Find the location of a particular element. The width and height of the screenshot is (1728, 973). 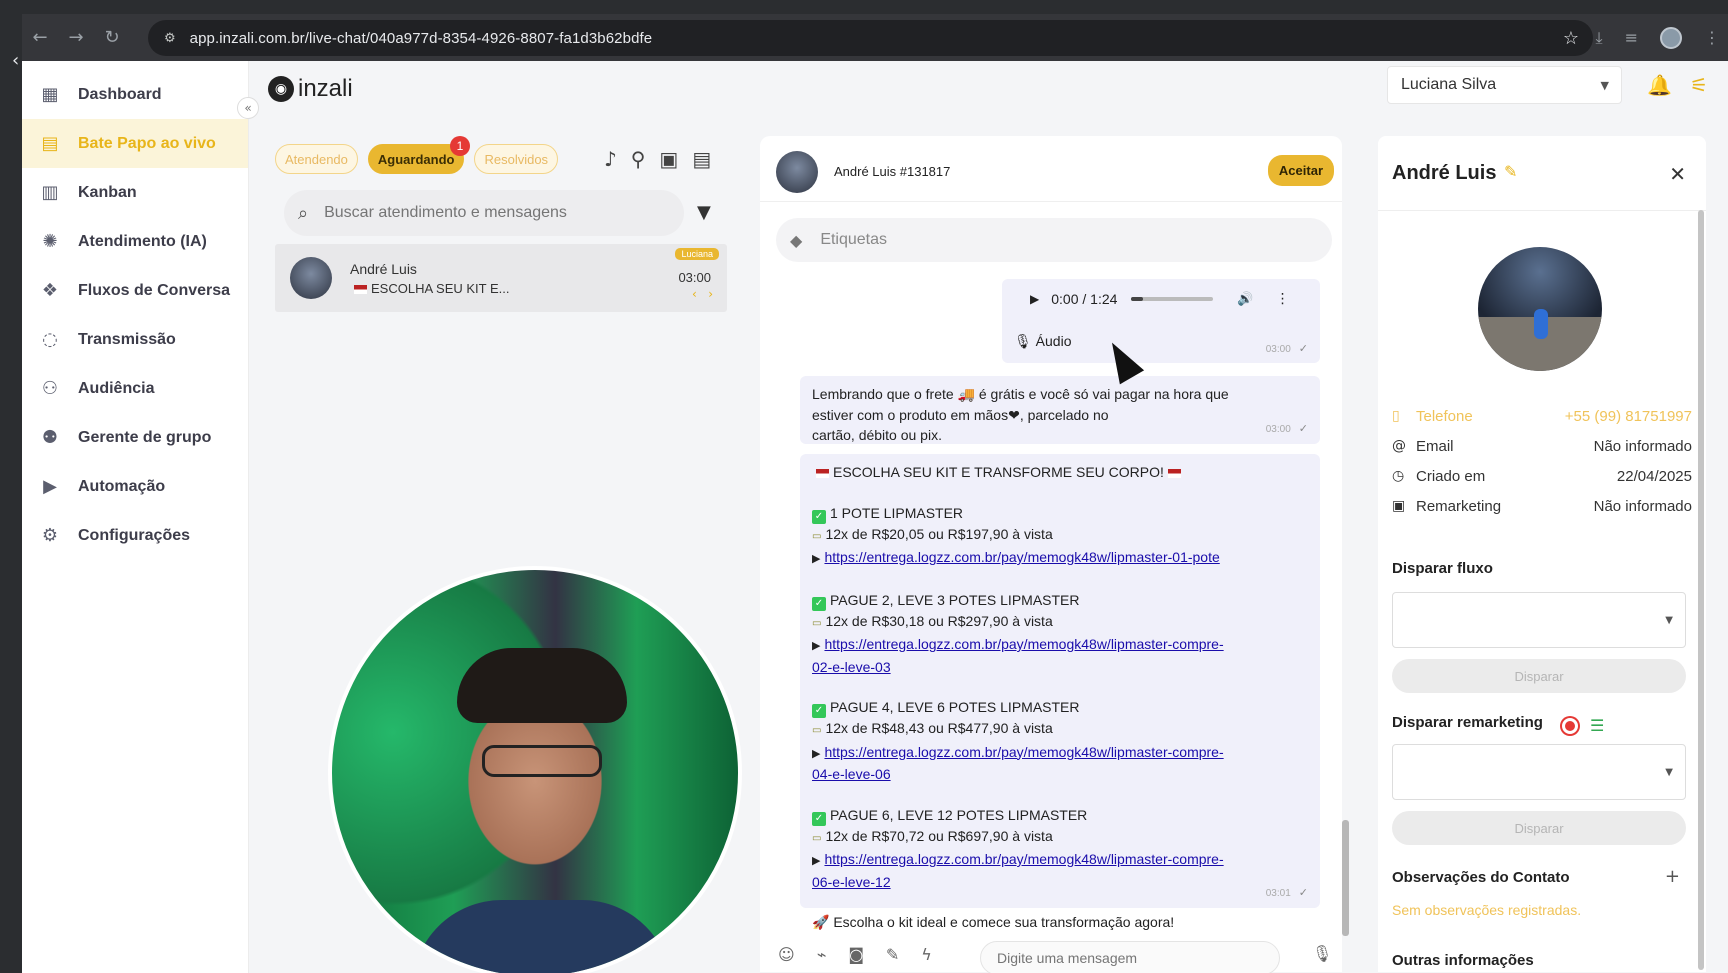

menu-kebab-icon: ⋮ is located at coordinates (1712, 37).